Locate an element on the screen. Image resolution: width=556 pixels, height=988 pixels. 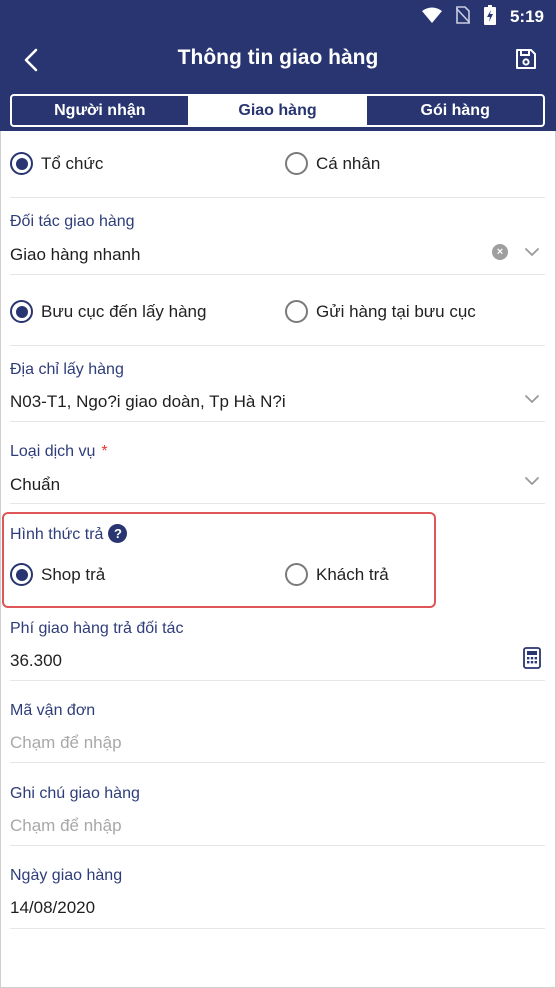
tab-bar: Người nhận Giao hàng Gói hàng is located at coordinates (277, 110).